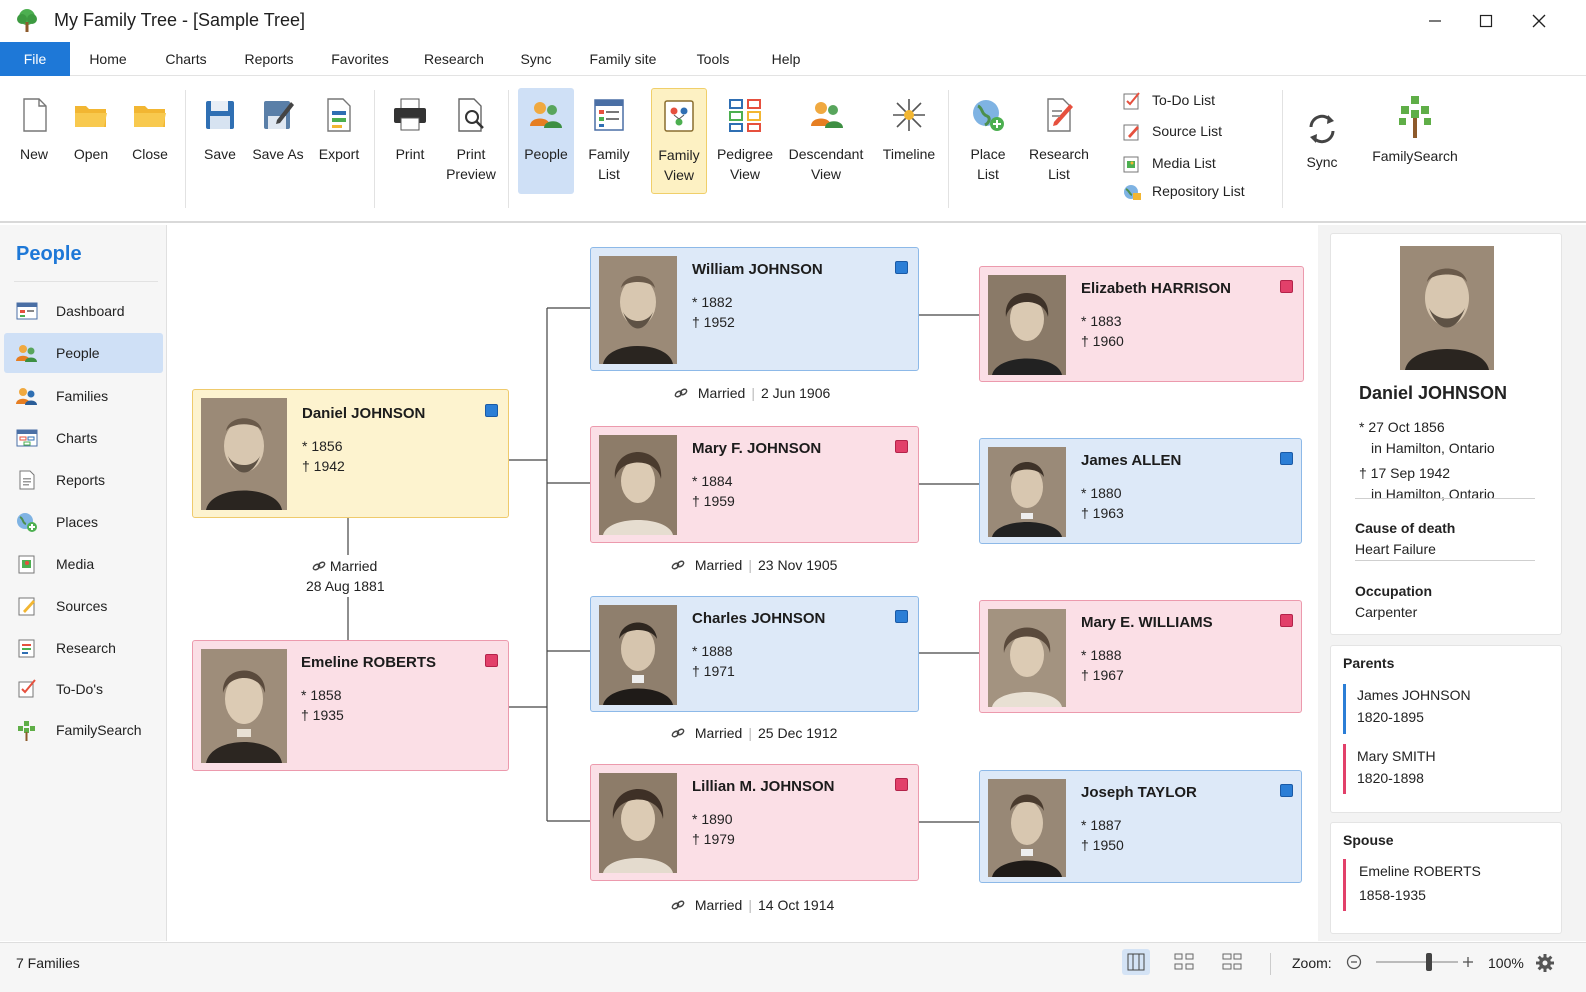 This screenshot has width=1586, height=992. What do you see at coordinates (278, 141) in the screenshot?
I see `save-as-button: Save As` at bounding box center [278, 141].